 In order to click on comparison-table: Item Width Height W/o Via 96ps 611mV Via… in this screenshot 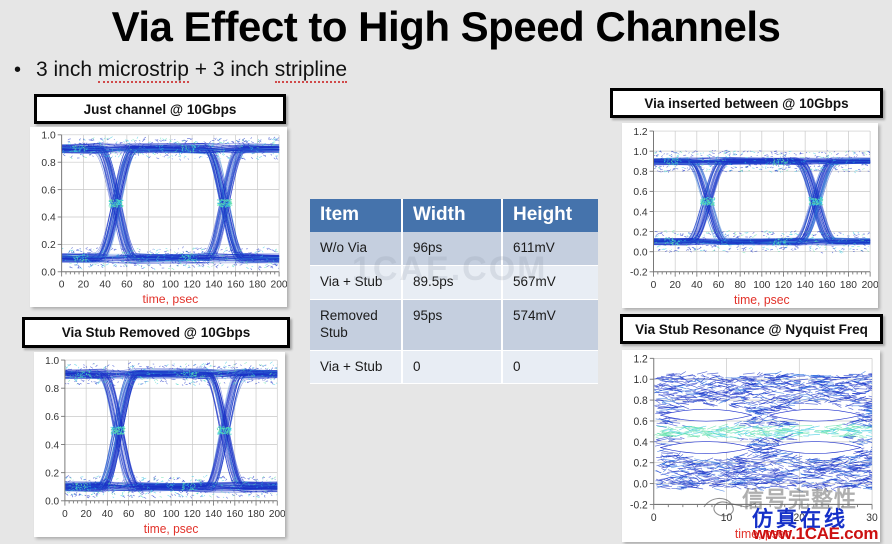, I will do `click(454, 292)`.